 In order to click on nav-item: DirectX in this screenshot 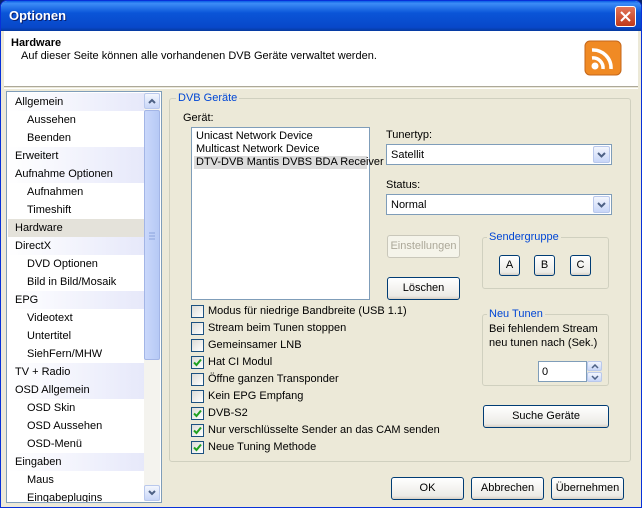, I will do `click(77, 246)`.